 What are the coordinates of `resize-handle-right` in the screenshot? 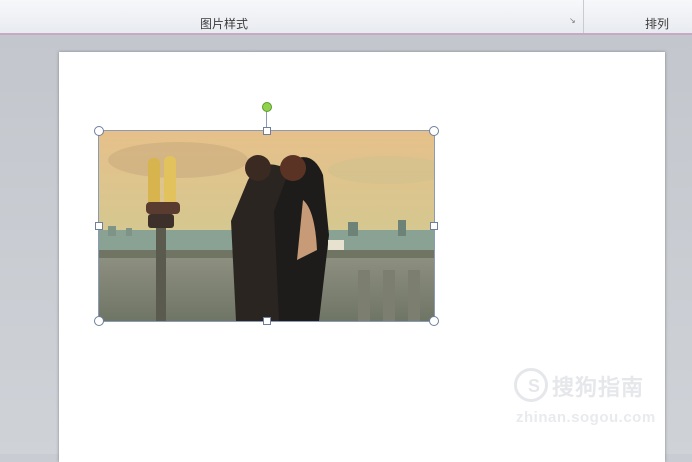 It's located at (434, 226).